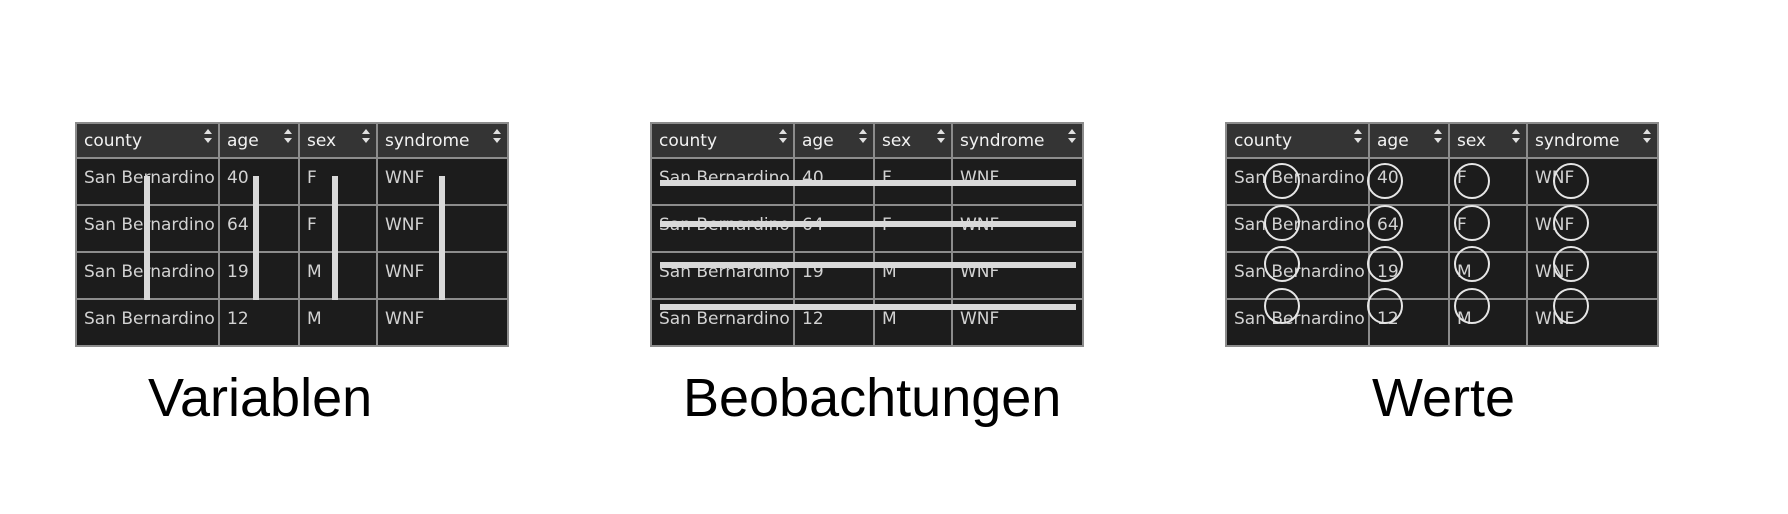 The height and width of the screenshot is (514, 1788). Describe the element at coordinates (1444, 398) in the screenshot. I see `caption-werte: Werte` at that location.